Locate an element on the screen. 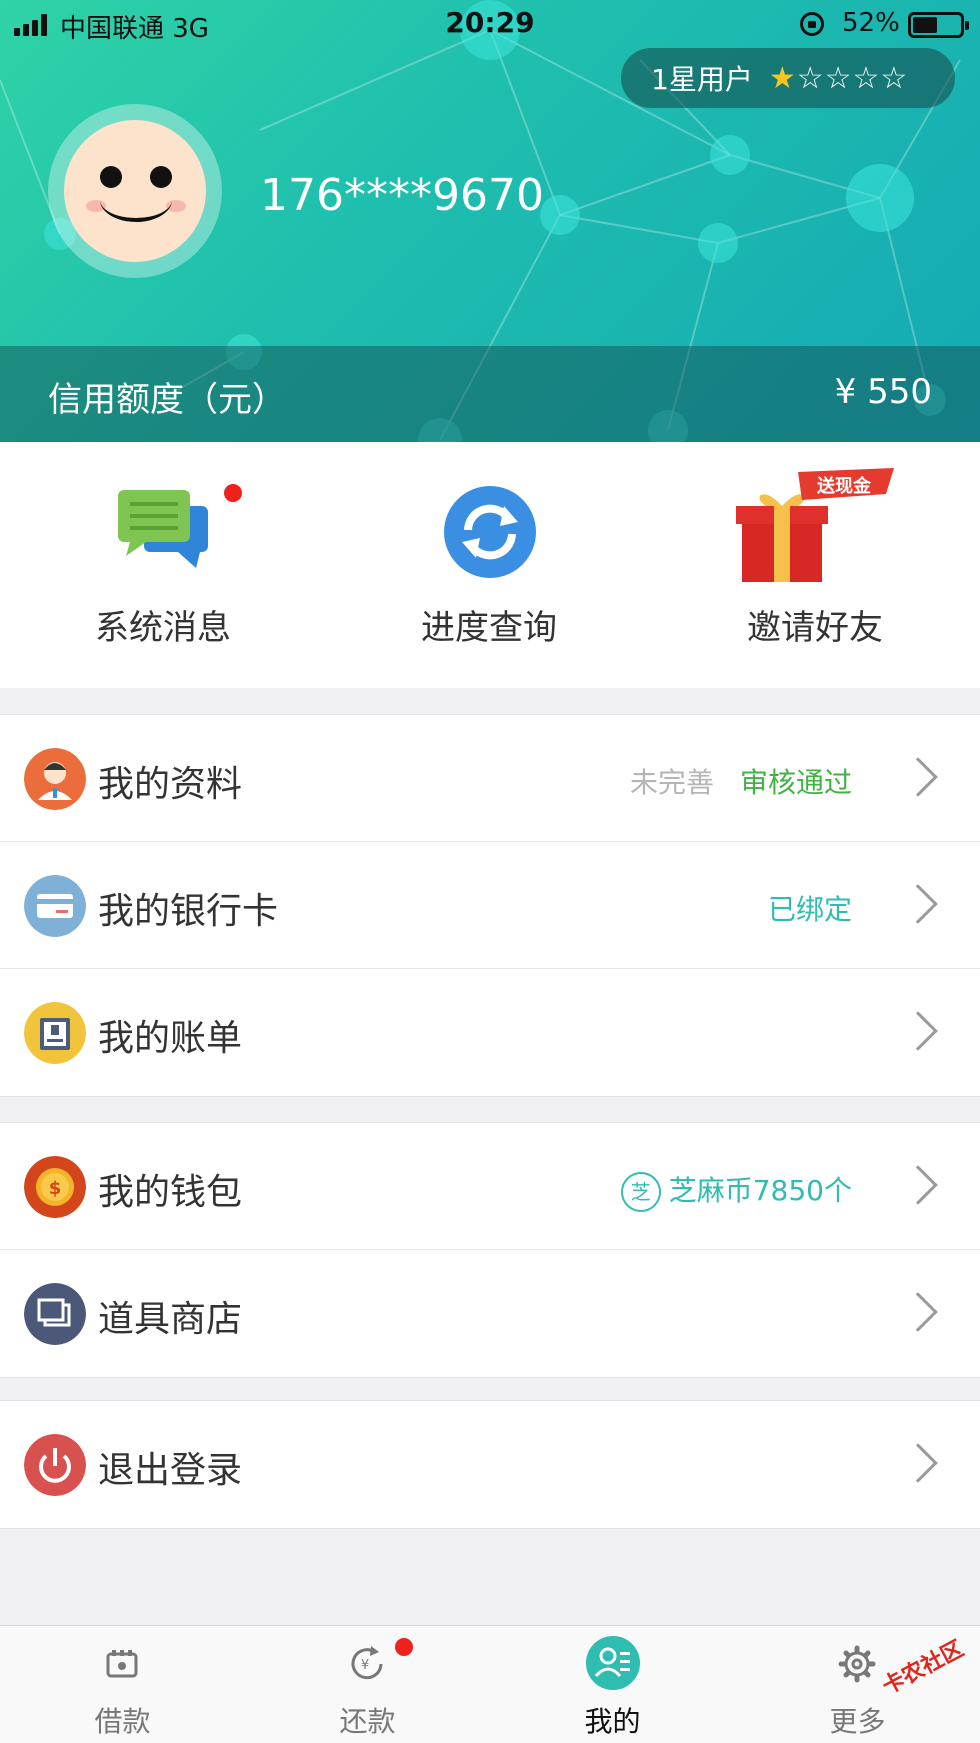 The height and width of the screenshot is (1743, 980). repay-icon: ¥ is located at coordinates (367, 1663).